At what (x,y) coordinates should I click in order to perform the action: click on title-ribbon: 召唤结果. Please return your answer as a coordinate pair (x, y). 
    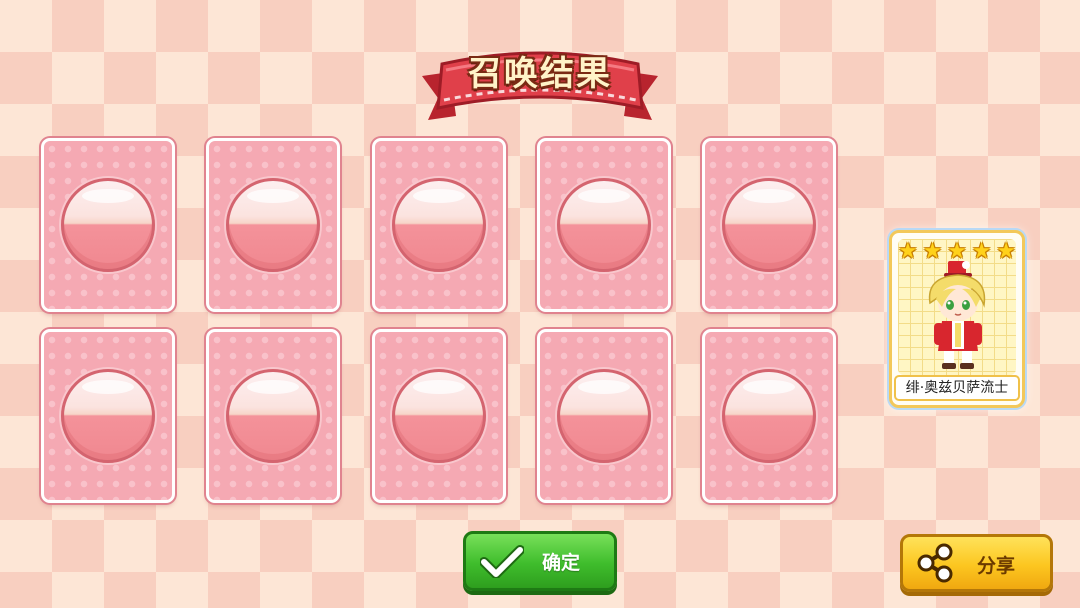
    Looking at the image, I should click on (540, 84).